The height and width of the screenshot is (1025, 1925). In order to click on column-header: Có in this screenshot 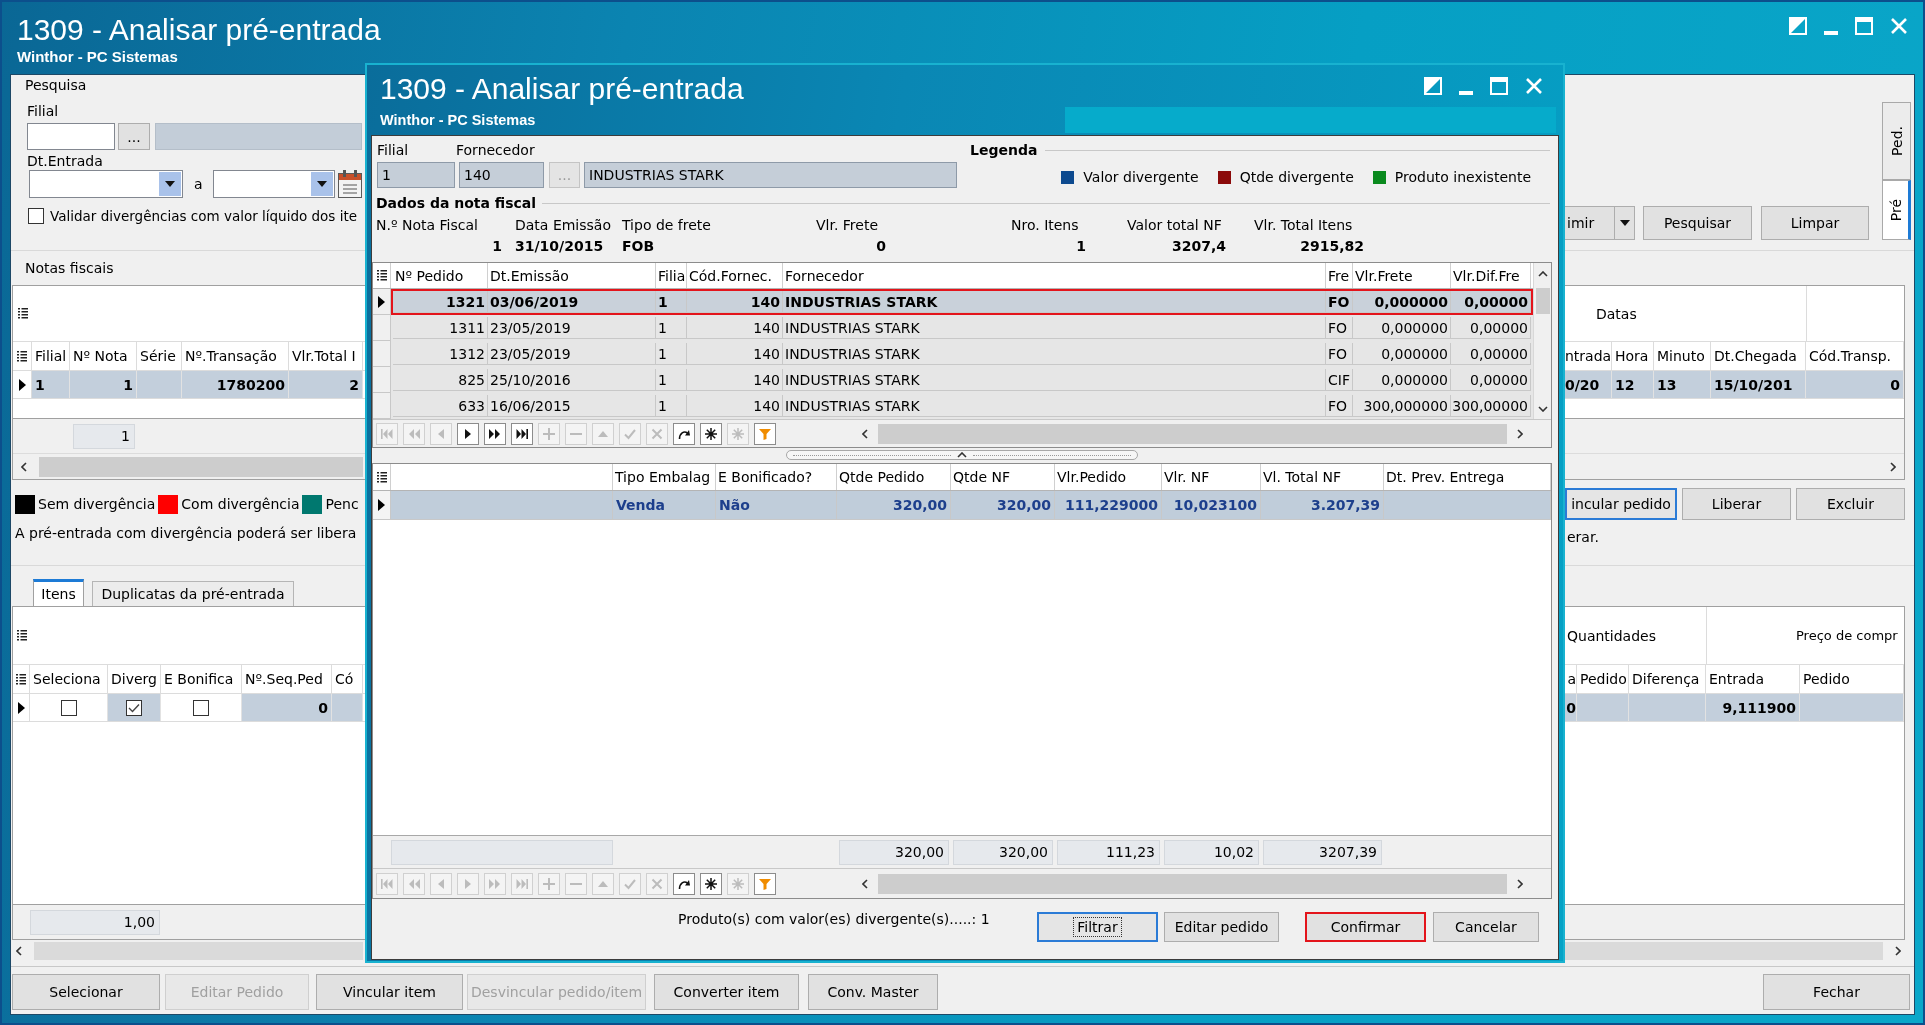, I will do `click(347, 679)`.